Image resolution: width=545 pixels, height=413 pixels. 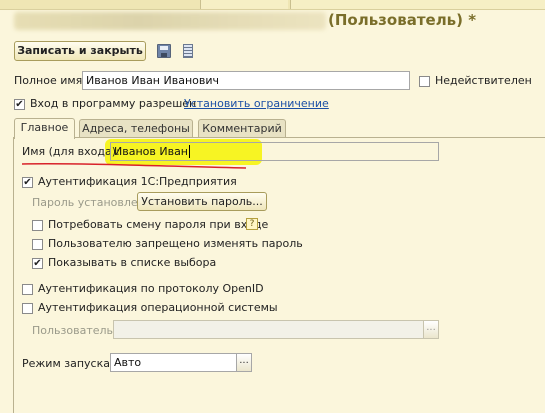 I want to click on openid-label: Аутентификация по протоколу OpenID, so click(x=151, y=288).